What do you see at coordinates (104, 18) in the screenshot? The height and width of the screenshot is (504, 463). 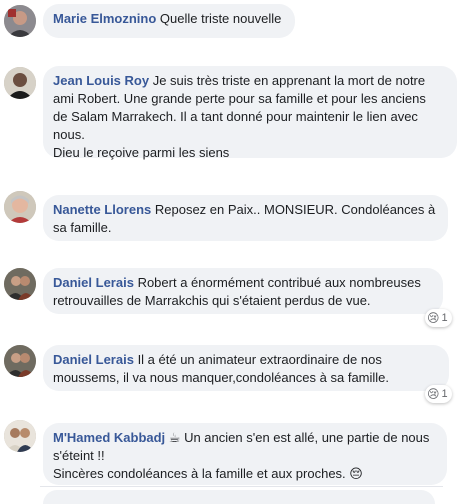 I see `comment-author: Marie Elmoznino` at bounding box center [104, 18].